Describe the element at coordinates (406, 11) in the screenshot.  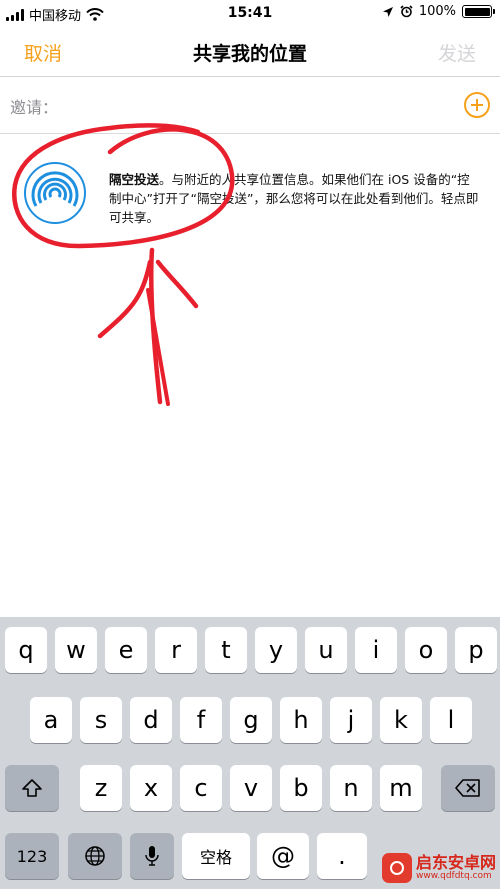
I see `alarm-icon` at that location.